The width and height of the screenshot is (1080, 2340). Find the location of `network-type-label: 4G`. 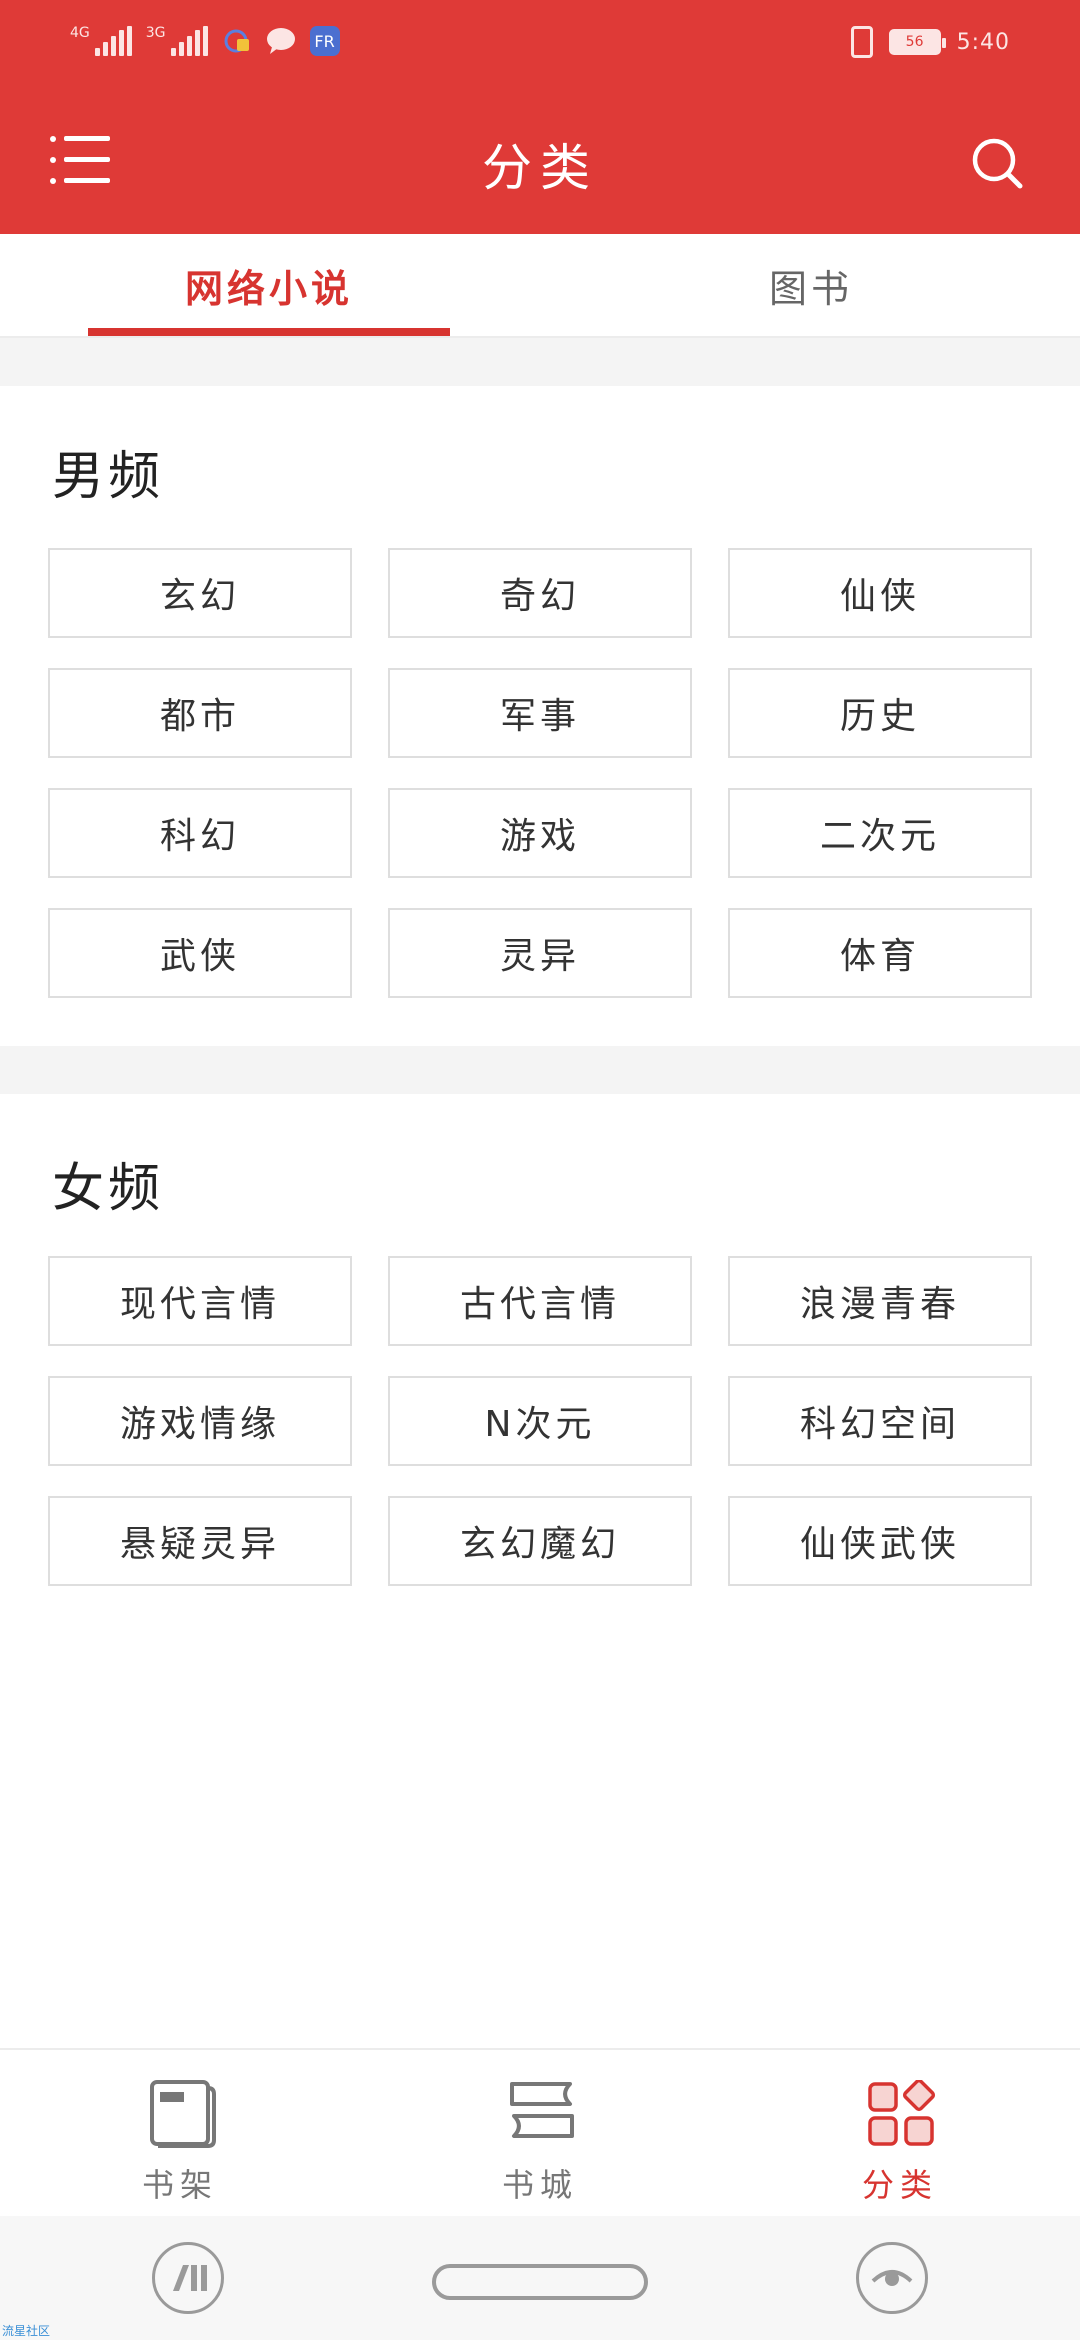

network-type-label: 4G is located at coordinates (80, 33).